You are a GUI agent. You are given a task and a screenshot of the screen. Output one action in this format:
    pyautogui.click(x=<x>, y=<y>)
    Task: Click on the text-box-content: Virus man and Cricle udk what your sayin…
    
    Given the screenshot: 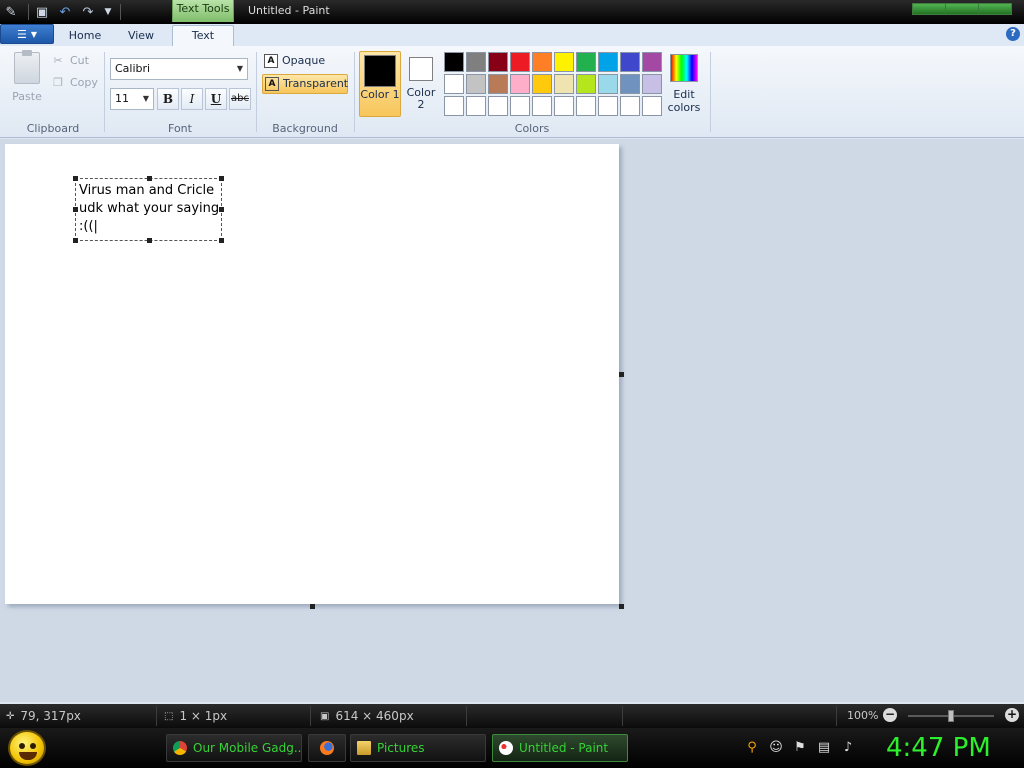 What is the action you would take?
    pyautogui.click(x=151, y=209)
    